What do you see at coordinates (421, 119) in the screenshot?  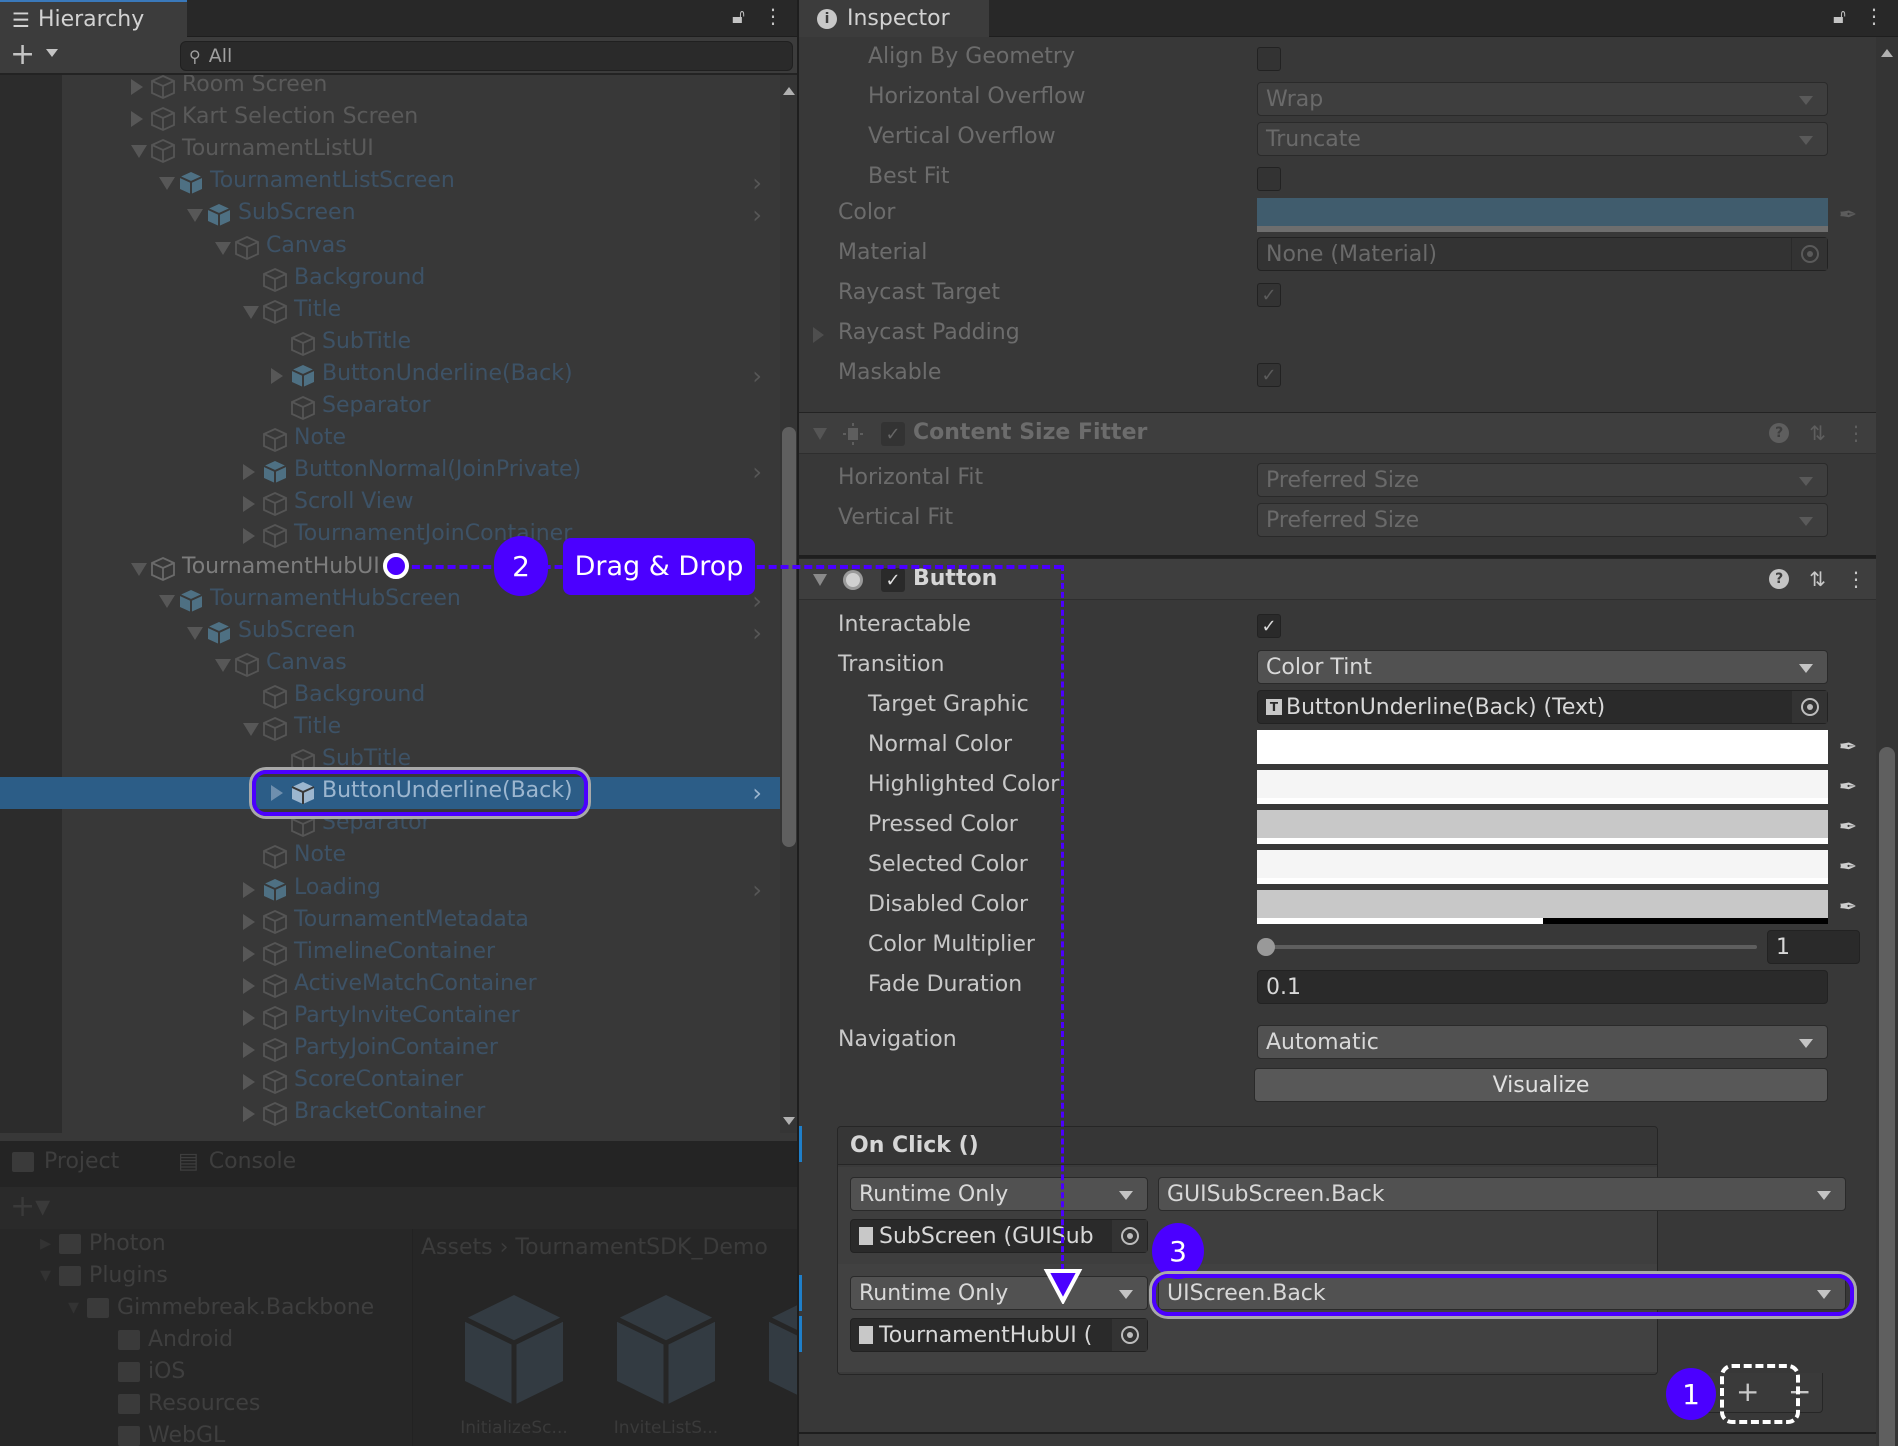 I see `hierarchy-item: Kart Selection Screen` at bounding box center [421, 119].